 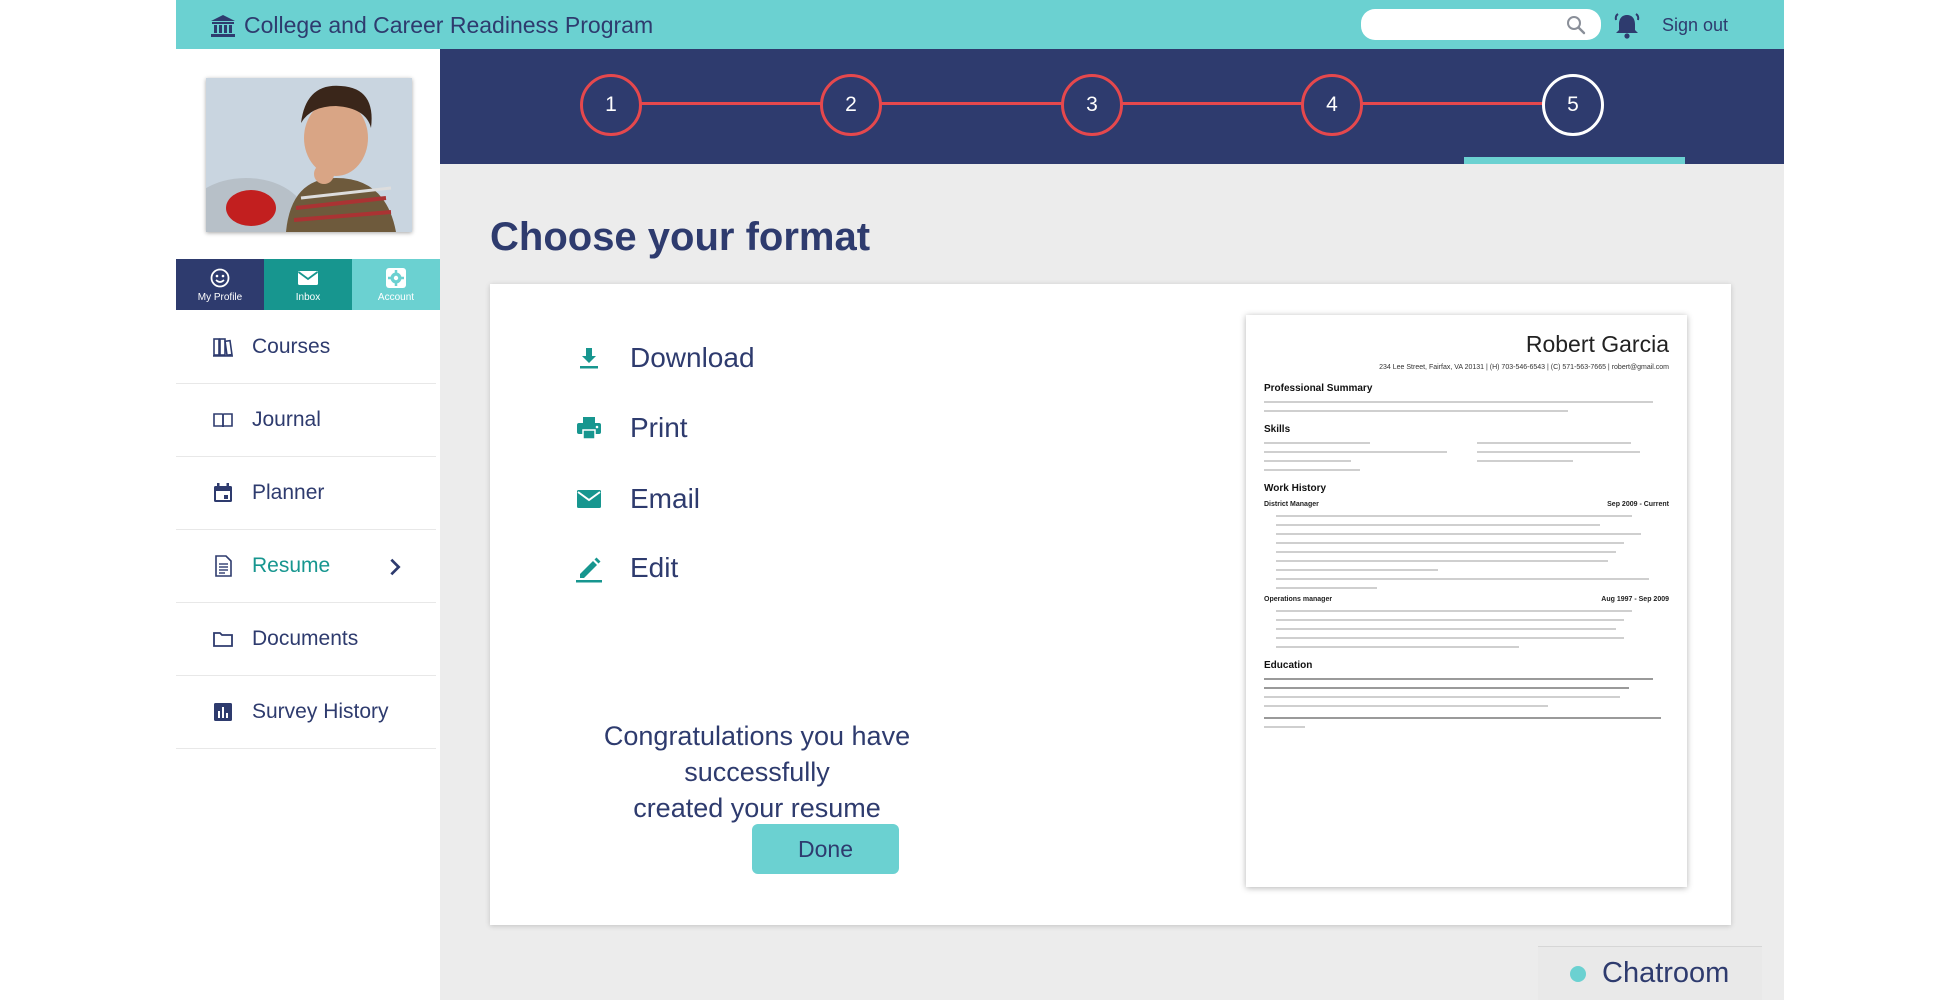 I want to click on inbox-label: Inbox, so click(x=308, y=297).